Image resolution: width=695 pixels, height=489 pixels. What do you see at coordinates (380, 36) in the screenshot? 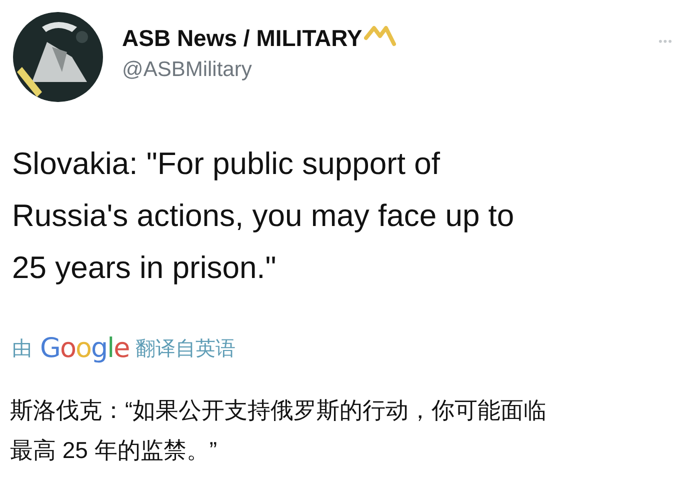
I see `zigzag-icon` at bounding box center [380, 36].